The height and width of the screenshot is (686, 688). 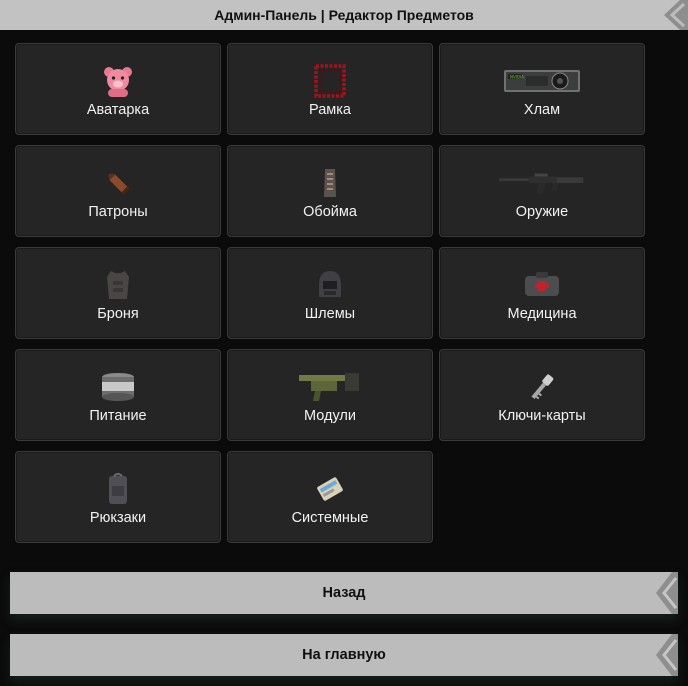 I want to click on category-tile-helmets: Шлемы, so click(x=330, y=293).